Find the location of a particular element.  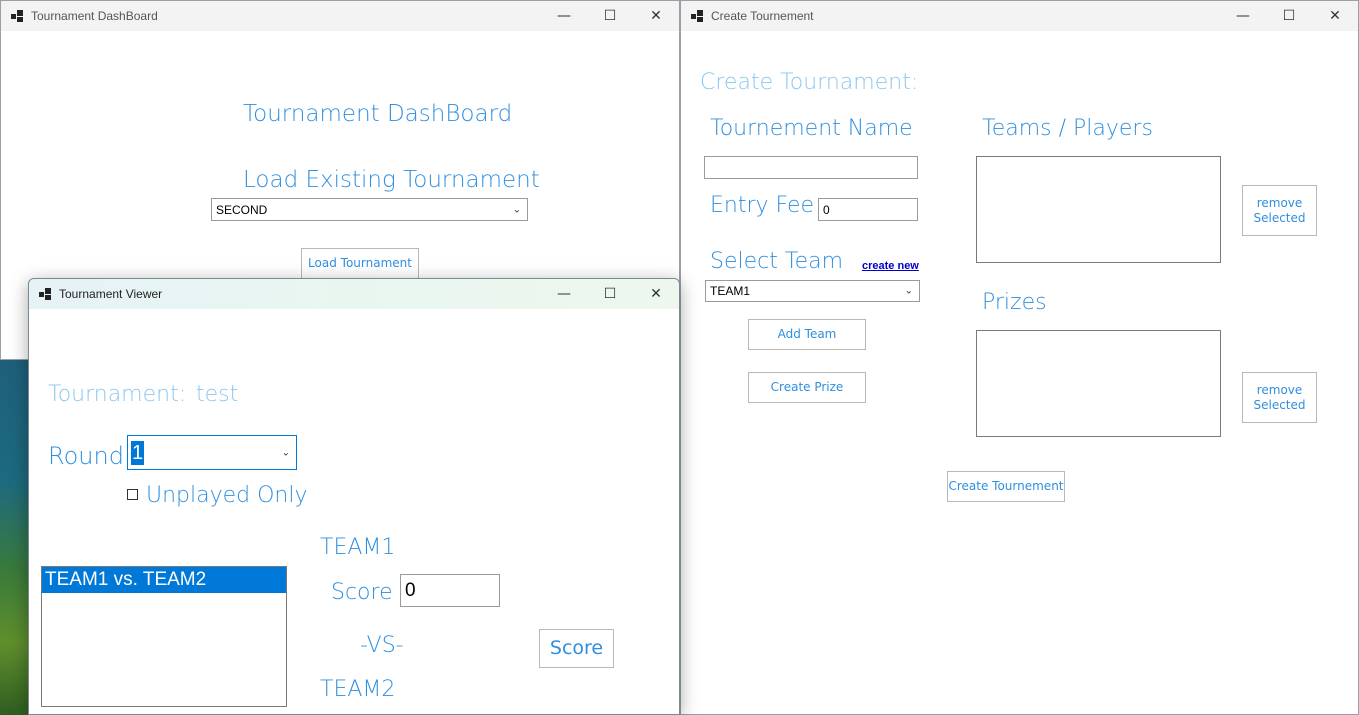

entry-fee-input: 0 is located at coordinates (868, 209).